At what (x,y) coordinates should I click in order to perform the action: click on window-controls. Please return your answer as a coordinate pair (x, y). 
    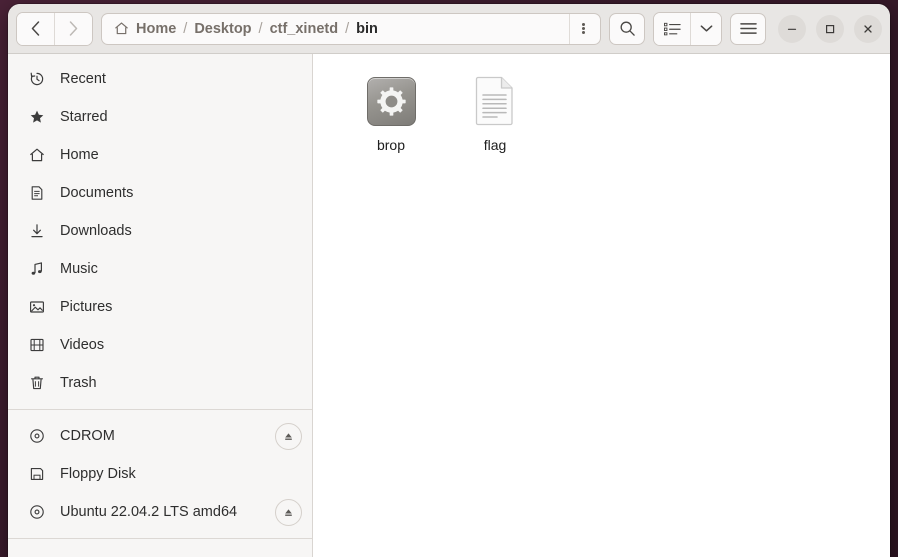
    Looking at the image, I should click on (830, 28).